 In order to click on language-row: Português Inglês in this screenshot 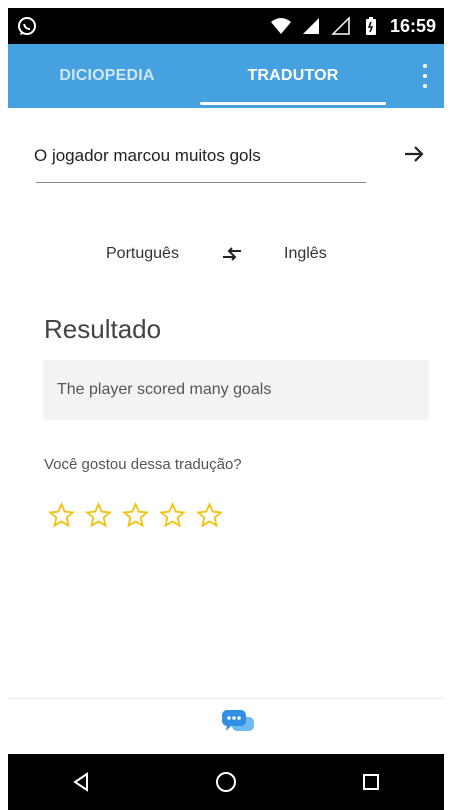, I will do `click(226, 254)`.